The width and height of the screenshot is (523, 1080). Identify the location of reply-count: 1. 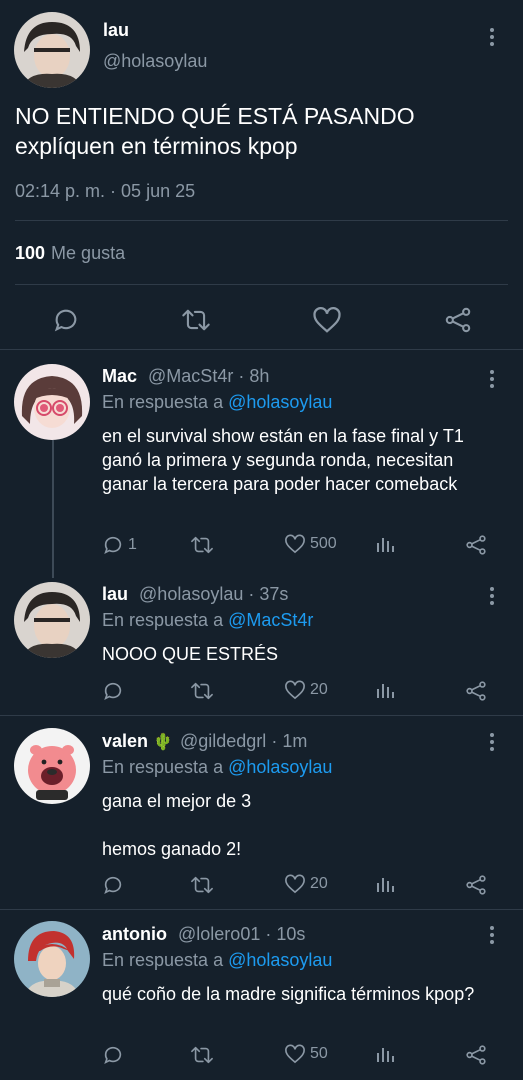
(132, 544).